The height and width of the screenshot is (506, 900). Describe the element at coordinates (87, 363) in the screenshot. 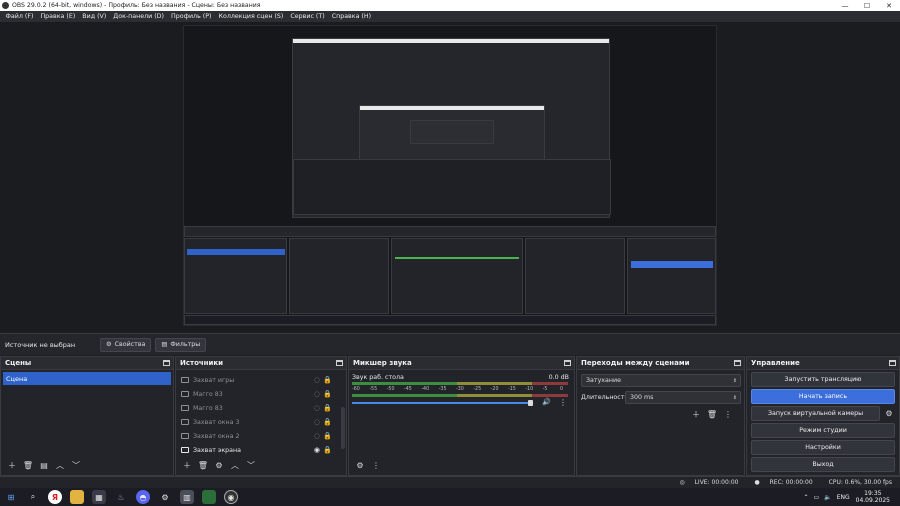

I see `scenes-header: Сцены` at that location.